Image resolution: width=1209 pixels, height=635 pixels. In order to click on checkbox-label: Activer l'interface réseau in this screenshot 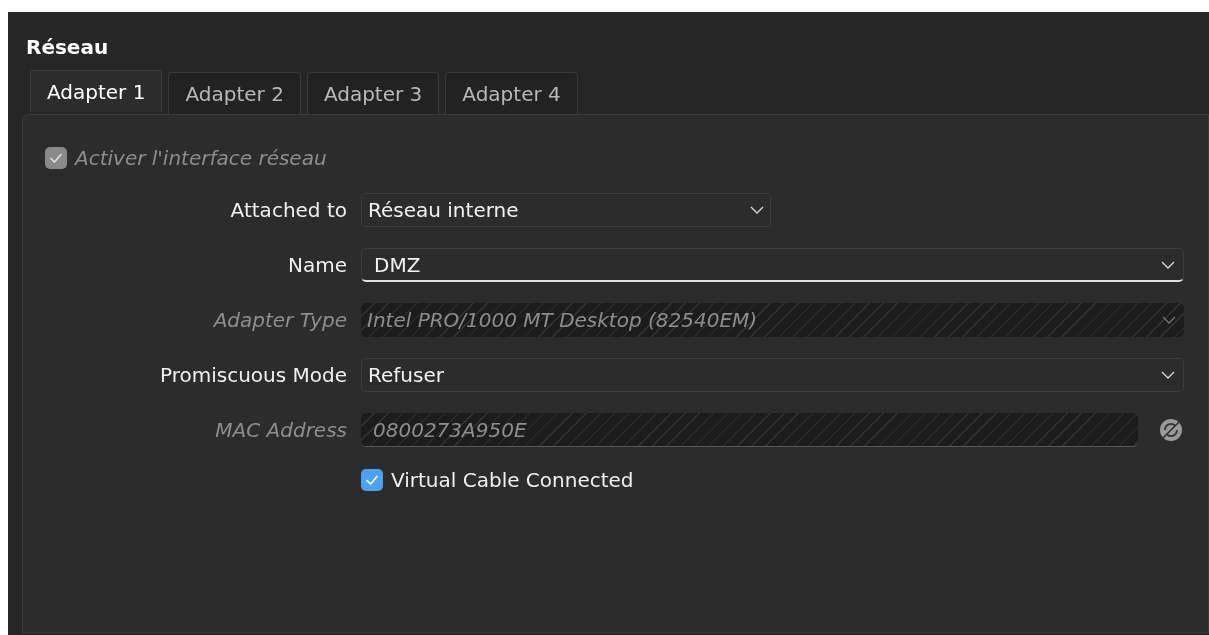, I will do `click(201, 158)`.